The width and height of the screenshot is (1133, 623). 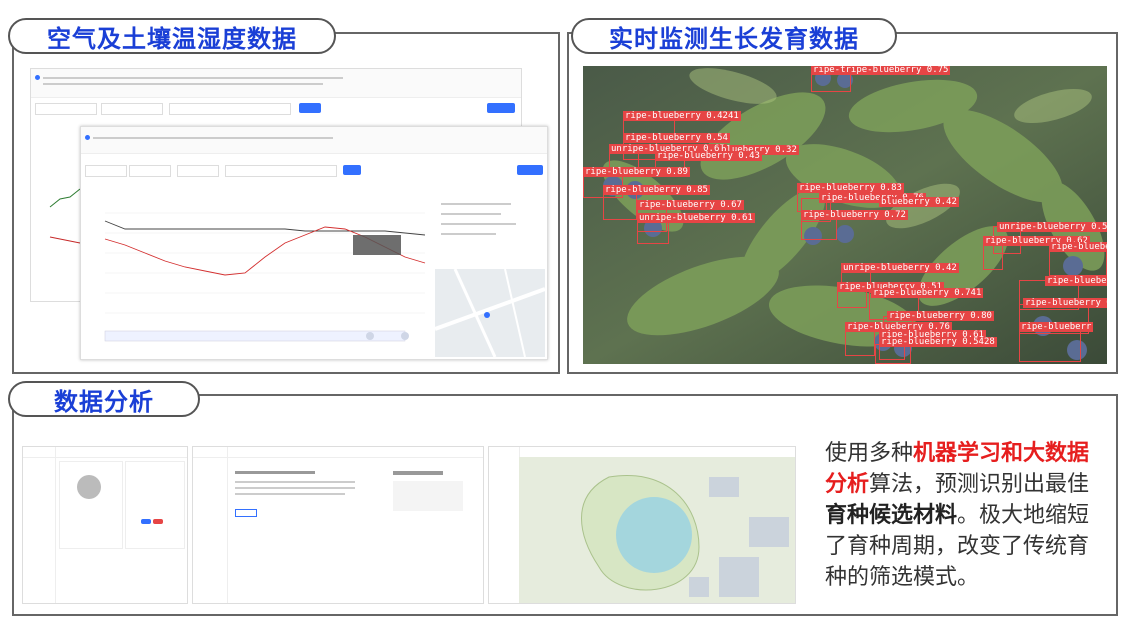 I want to click on right-info-panel, so click(x=491, y=223).